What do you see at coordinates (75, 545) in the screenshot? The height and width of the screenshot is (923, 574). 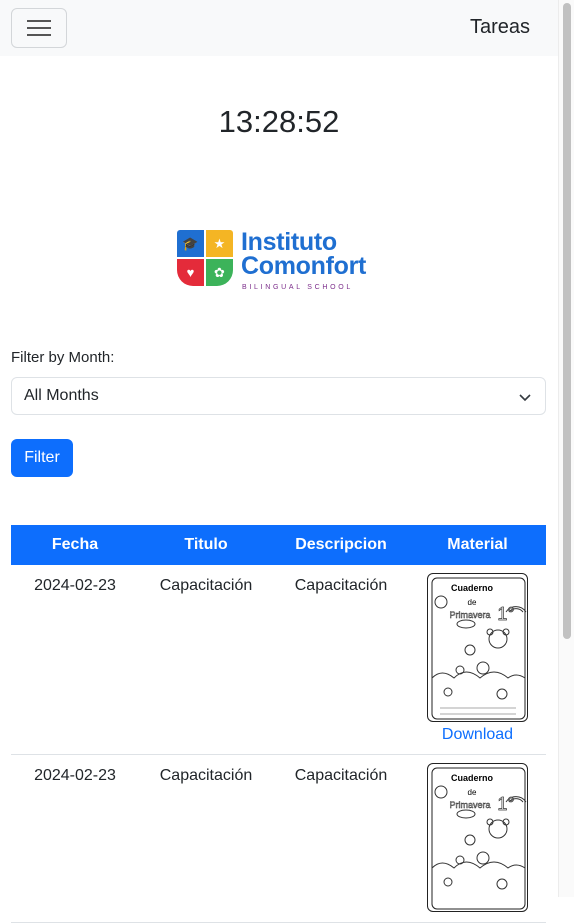 I see `column-header-fecha: Fecha` at bounding box center [75, 545].